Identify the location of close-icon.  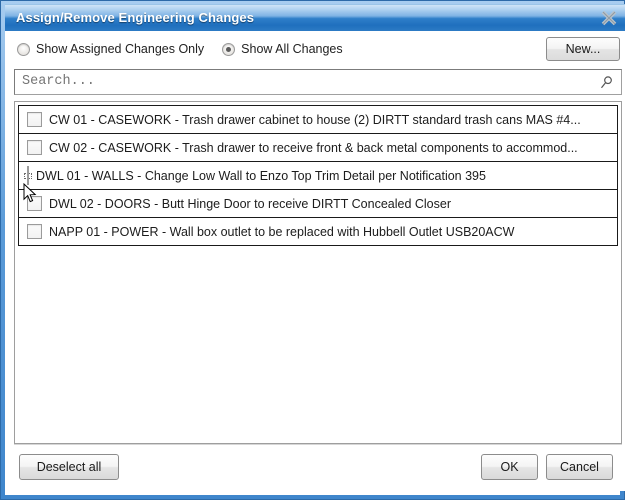
(609, 18).